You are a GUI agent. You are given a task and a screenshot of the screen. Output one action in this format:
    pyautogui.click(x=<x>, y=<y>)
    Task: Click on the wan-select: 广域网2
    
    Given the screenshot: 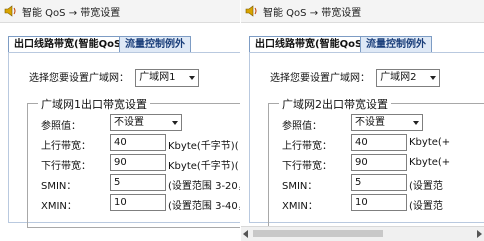 What is the action you would take?
    pyautogui.click(x=408, y=78)
    